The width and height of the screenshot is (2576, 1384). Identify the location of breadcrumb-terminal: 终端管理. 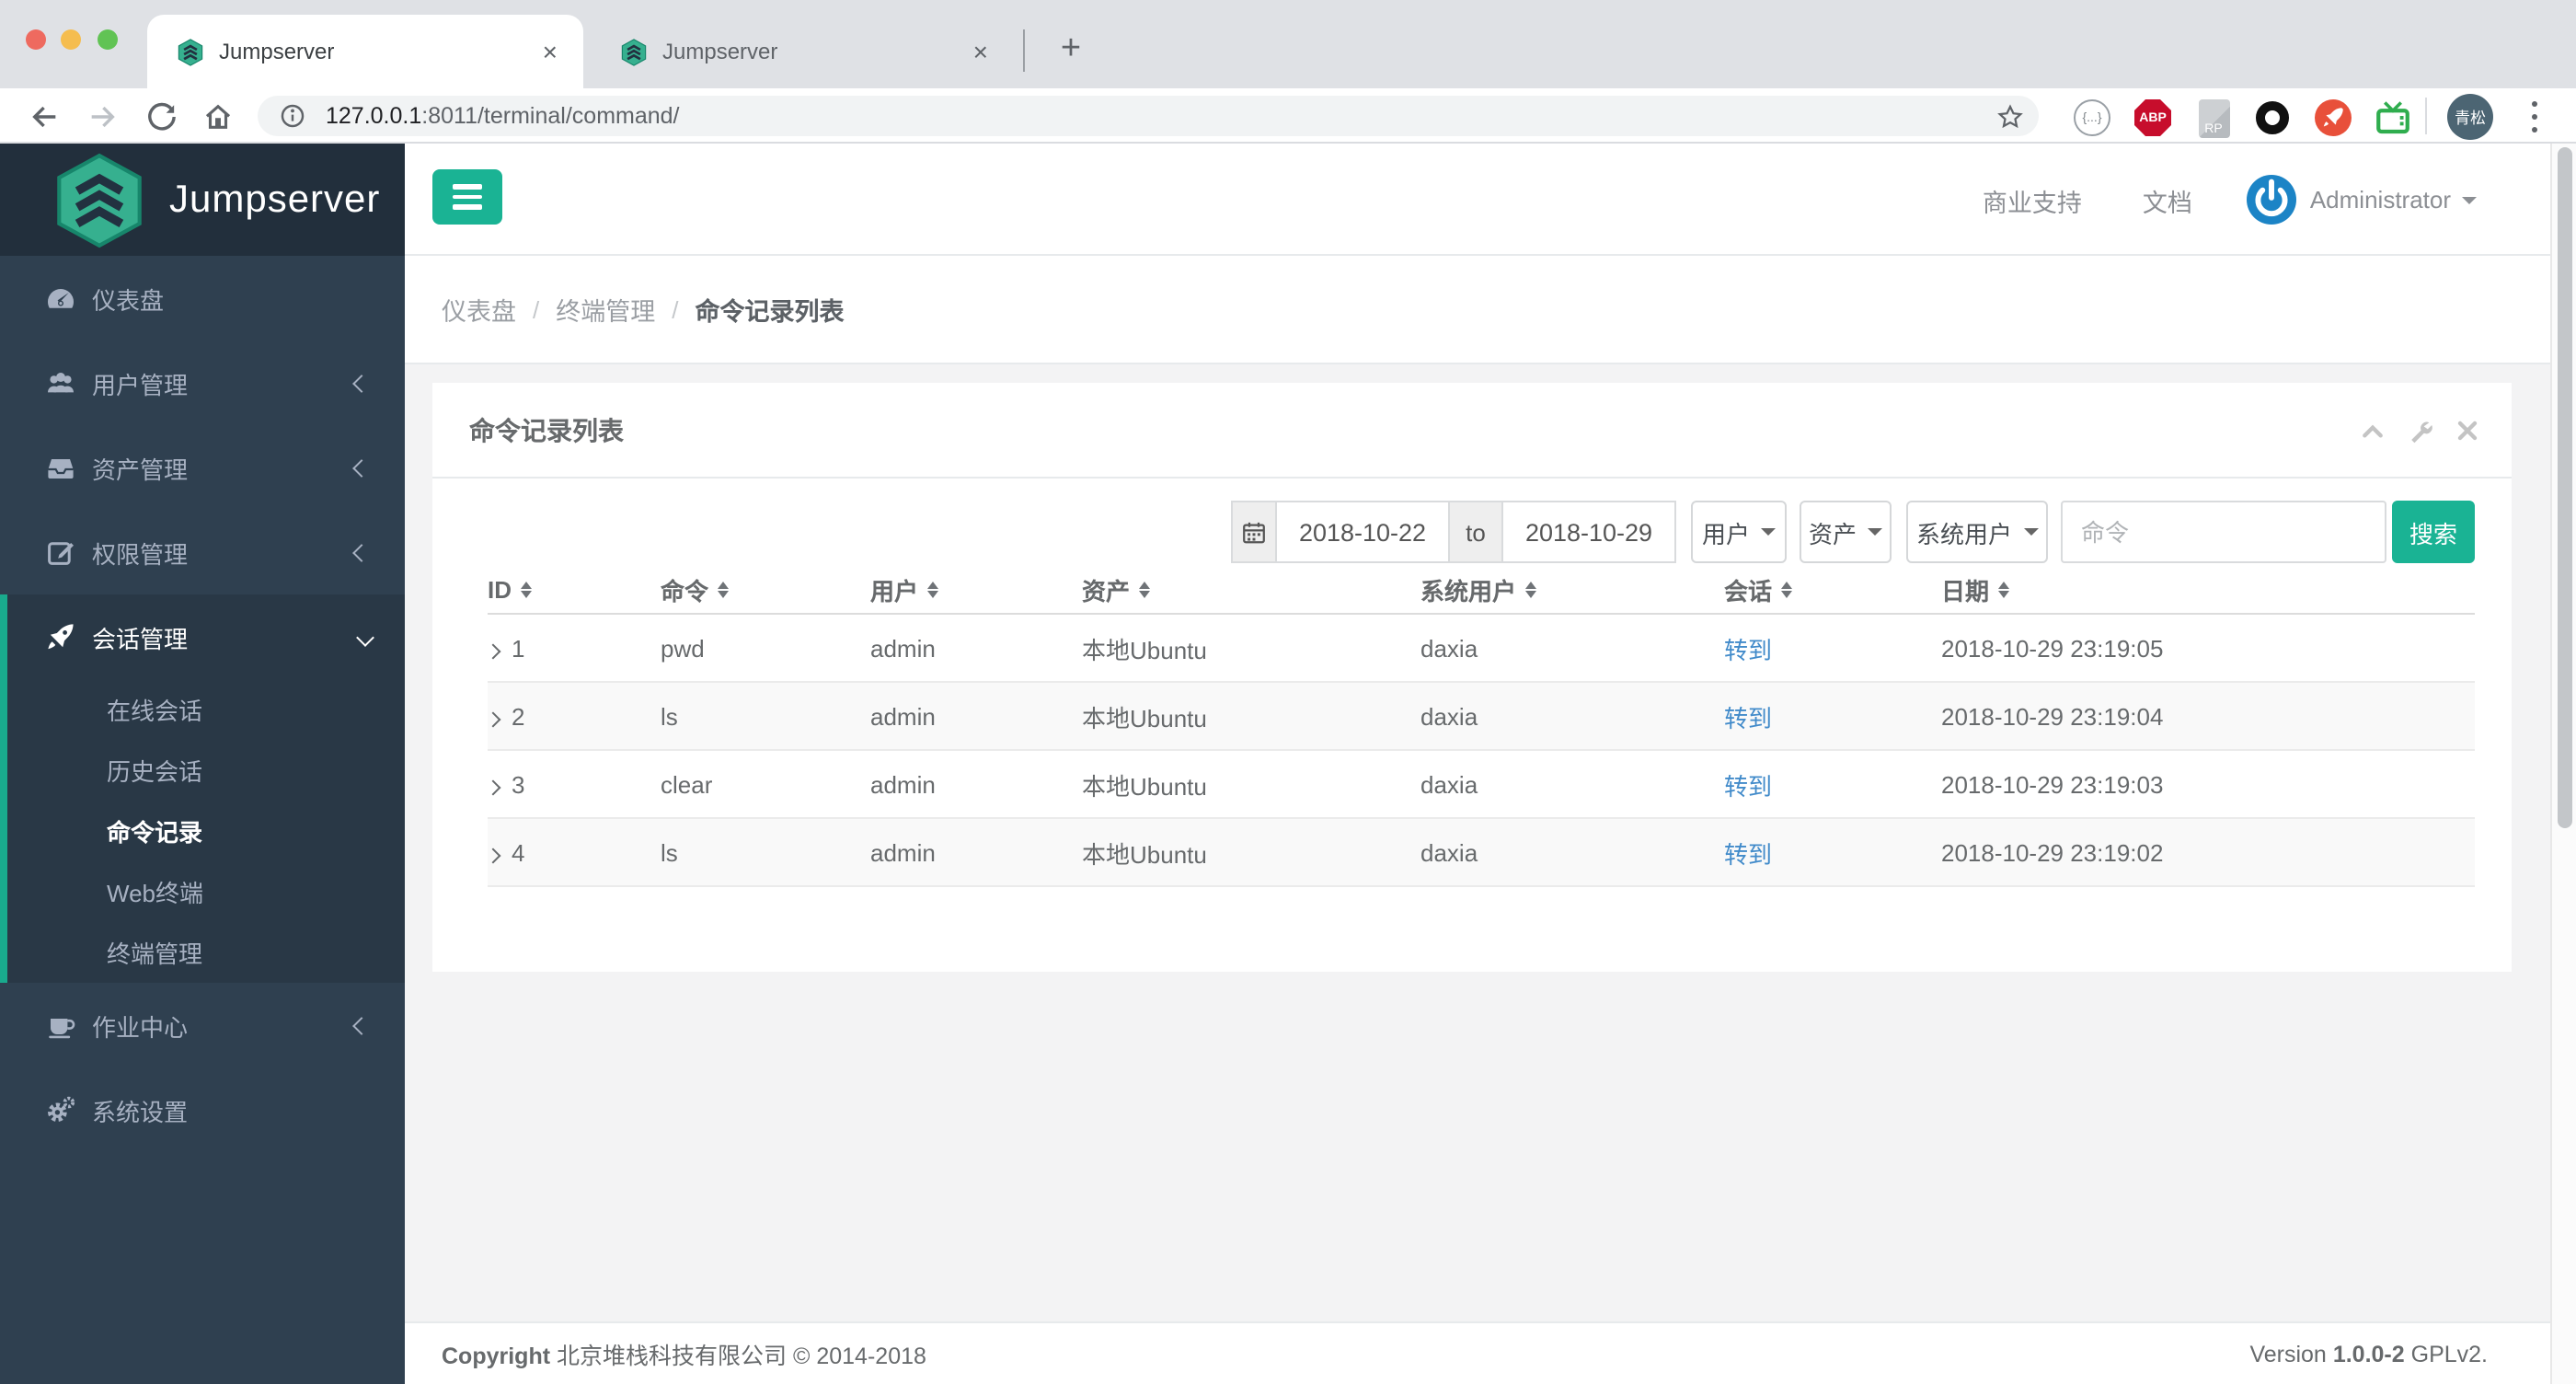
(605, 309).